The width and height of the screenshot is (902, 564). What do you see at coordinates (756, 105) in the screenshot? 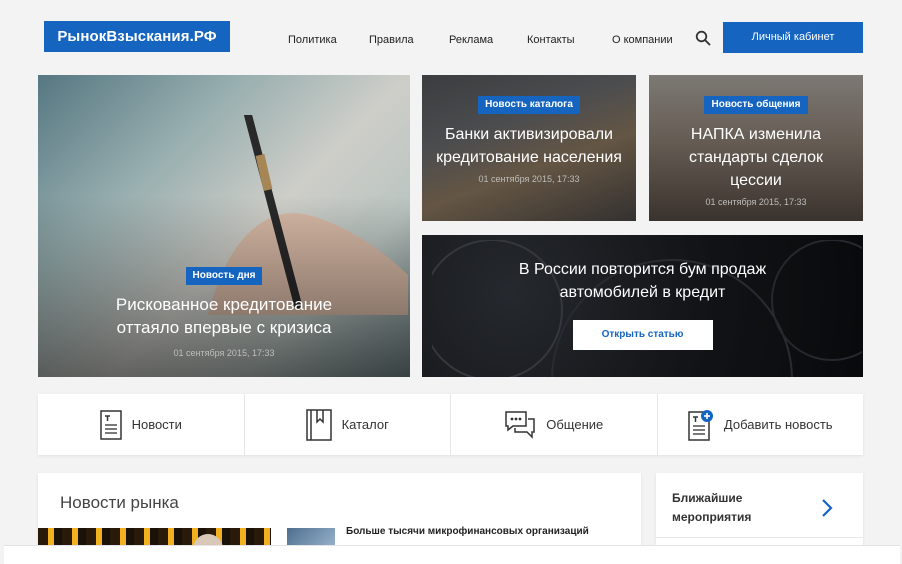
I see `talk-badge: Новость общения` at bounding box center [756, 105].